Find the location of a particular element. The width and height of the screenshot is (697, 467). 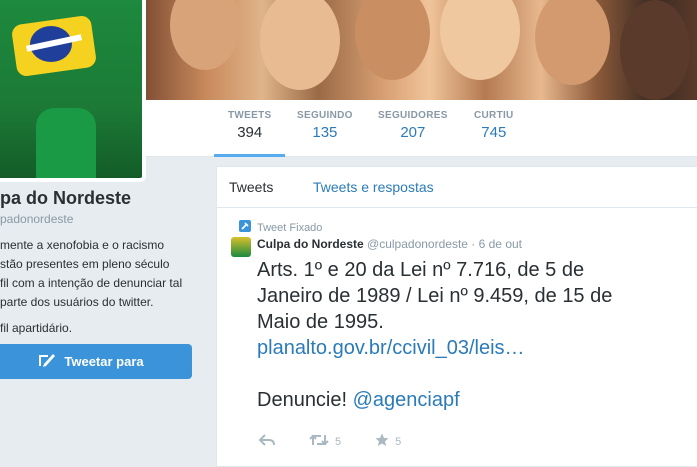

stat-tweets: TWEETS 394 is located at coordinates (250, 133).